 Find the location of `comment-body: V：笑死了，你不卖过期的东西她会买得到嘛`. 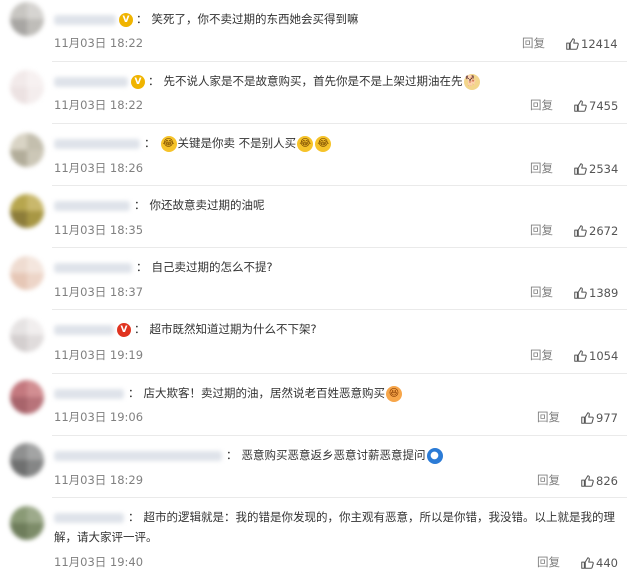

comment-body: V：笑死了，你不卖过期的东西她会买得到嘛 is located at coordinates (336, 19).